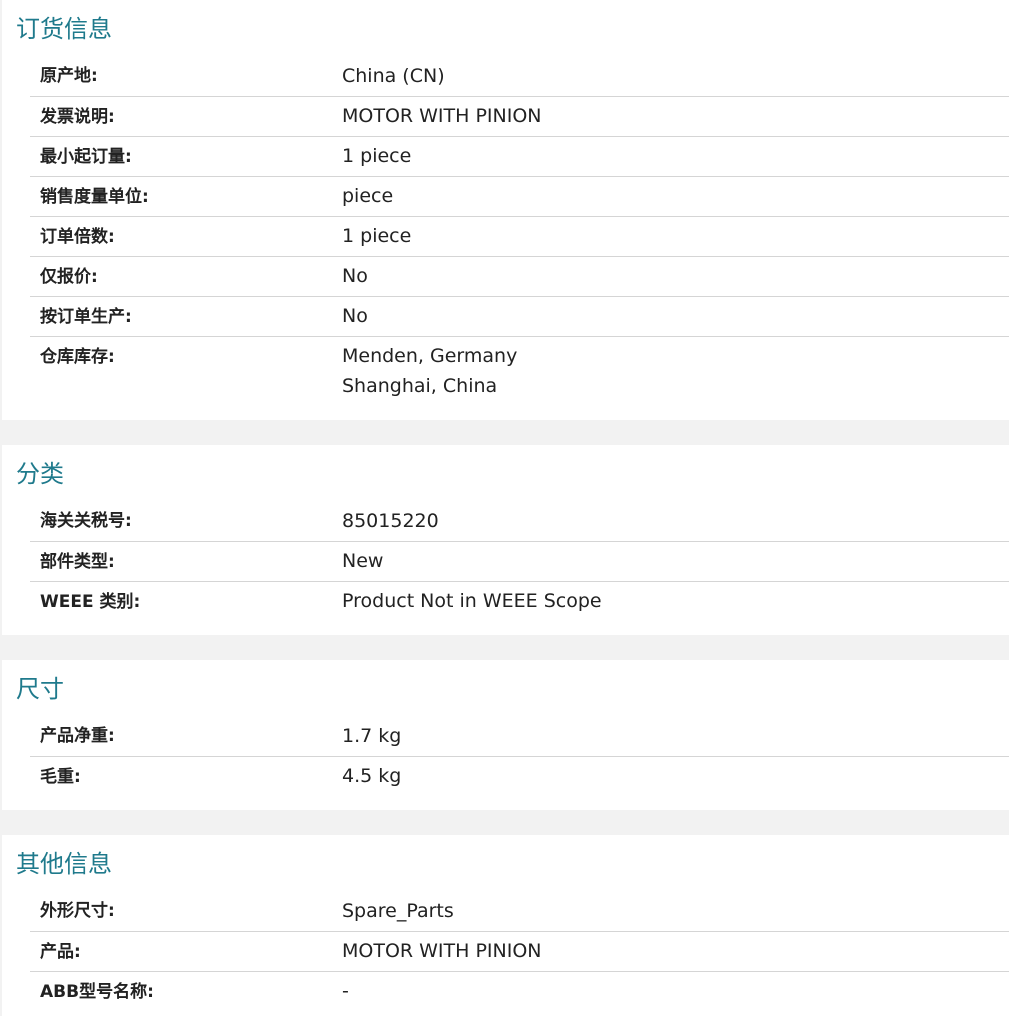  Describe the element at coordinates (393, 76) in the screenshot. I see `row-value: China (CN)` at that location.